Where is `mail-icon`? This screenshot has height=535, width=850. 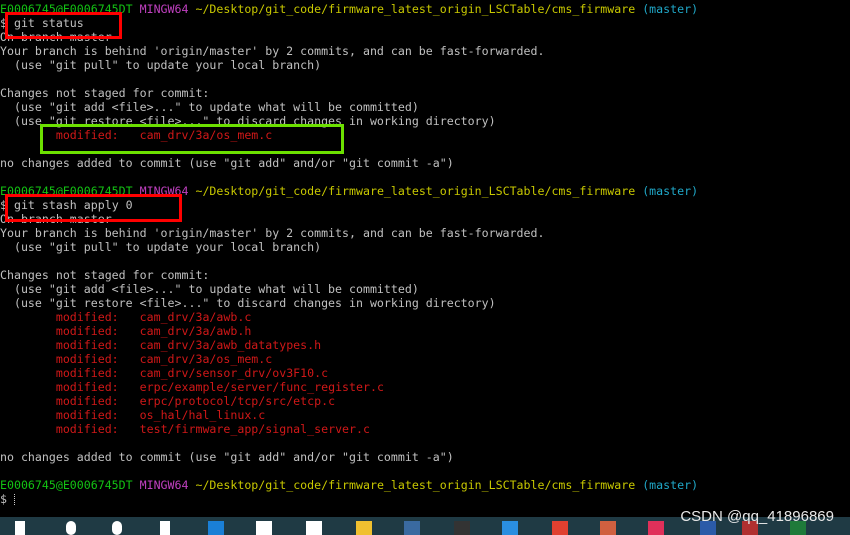
mail-icon is located at coordinates (264, 528).